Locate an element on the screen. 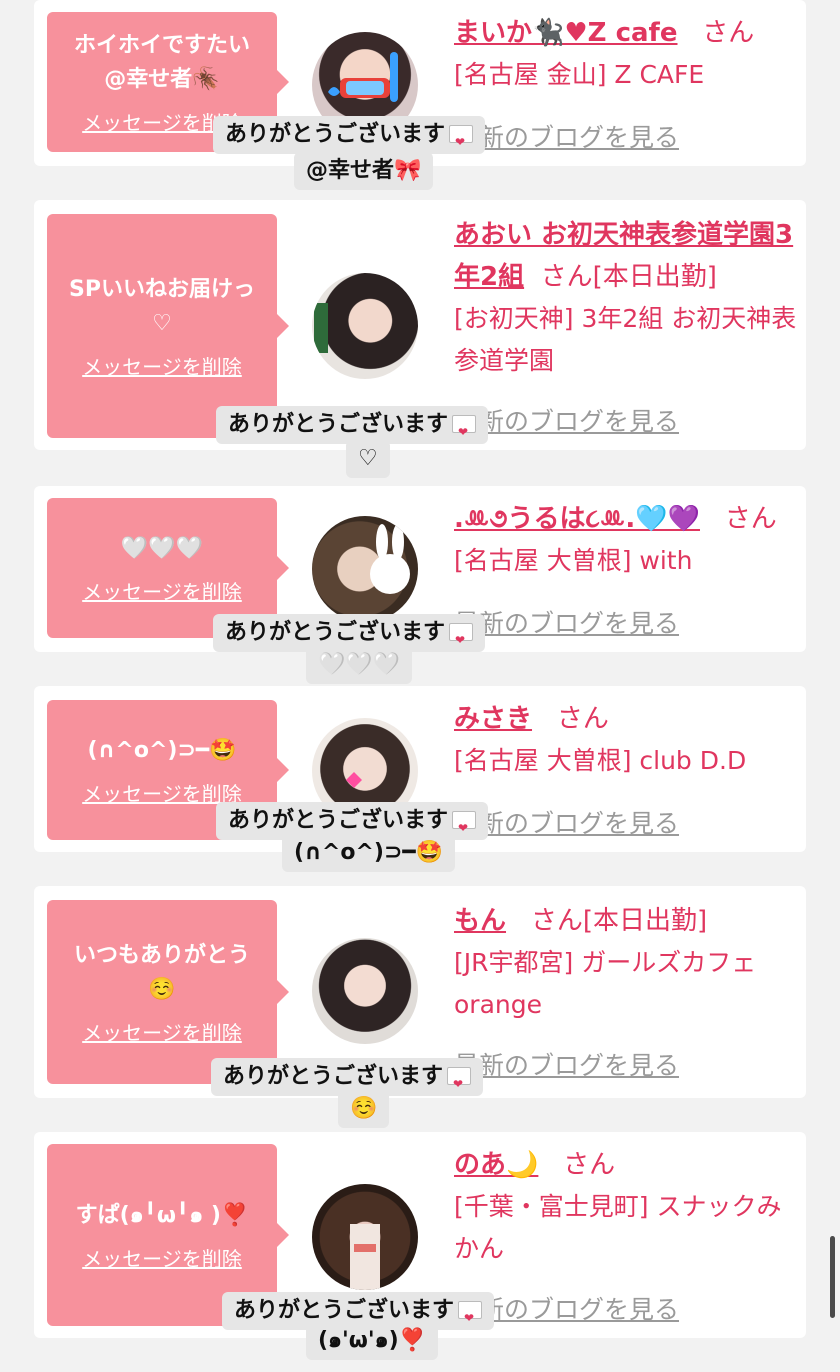  message-text: (∩^o^)⊃━🤩 is located at coordinates (162, 750).